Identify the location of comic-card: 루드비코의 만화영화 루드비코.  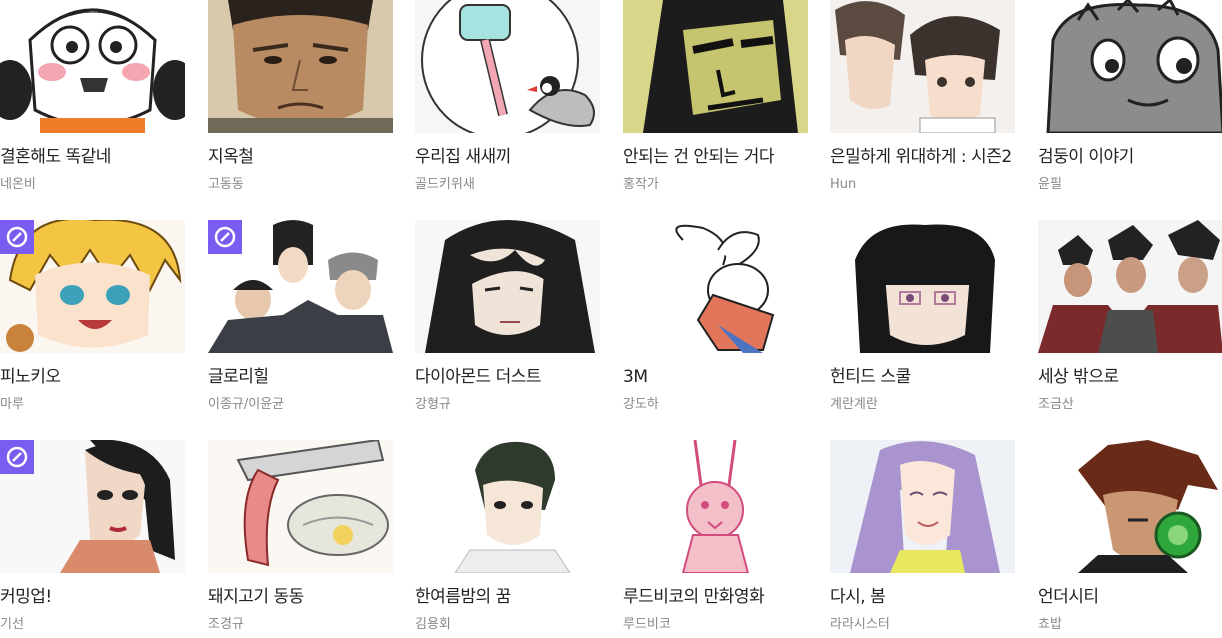
(715, 539).